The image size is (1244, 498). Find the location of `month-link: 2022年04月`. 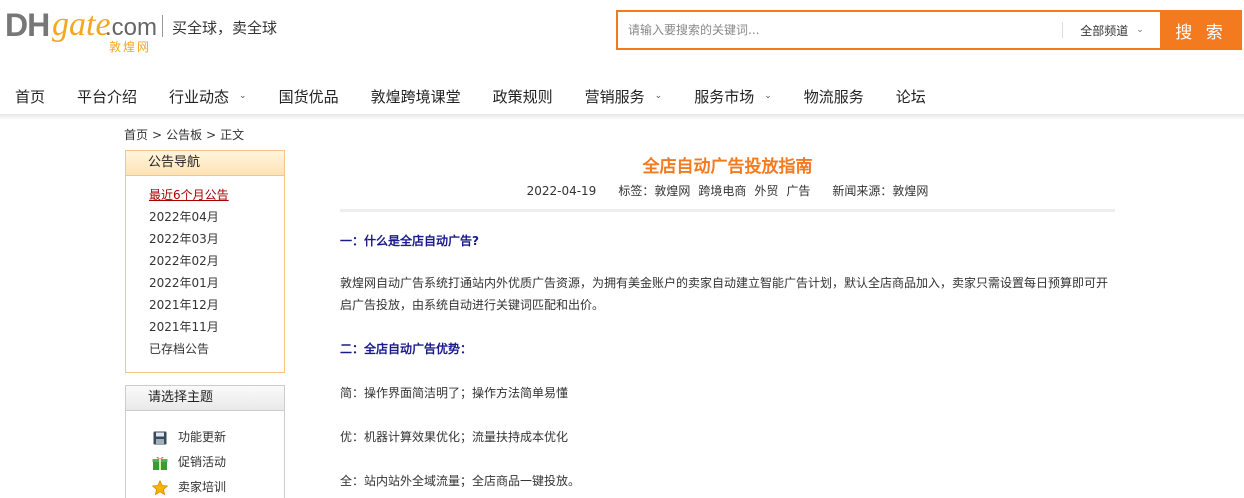

month-link: 2022年04月 is located at coordinates (216, 217).